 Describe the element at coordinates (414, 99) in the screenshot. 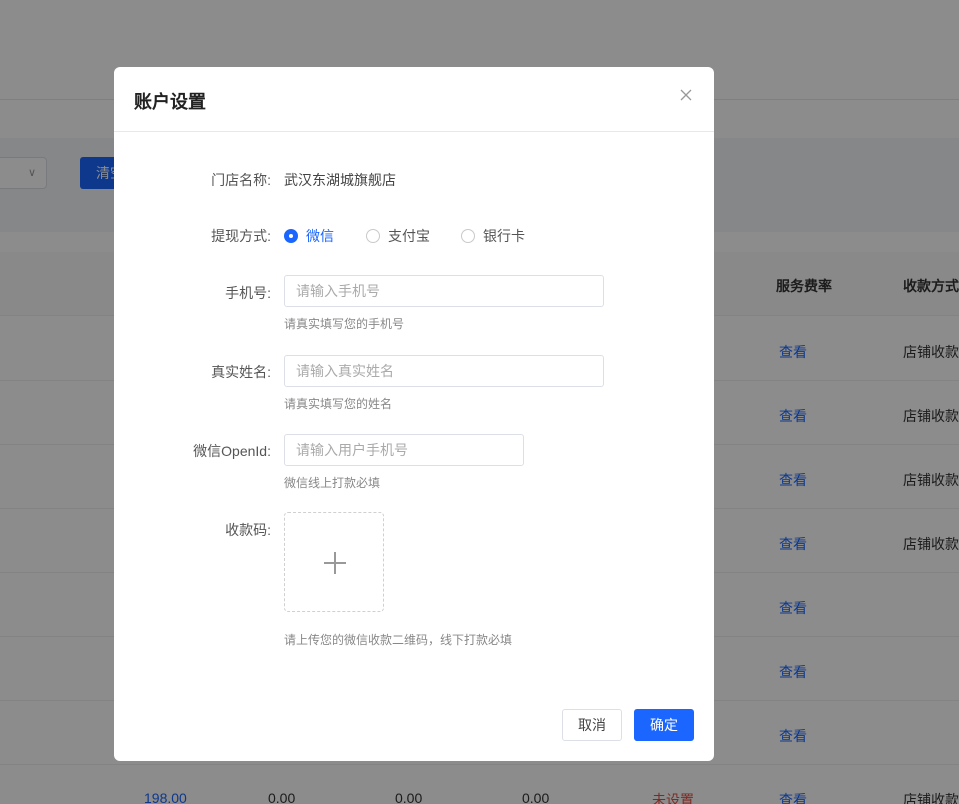

I see `dialog-header: 账户设置` at that location.